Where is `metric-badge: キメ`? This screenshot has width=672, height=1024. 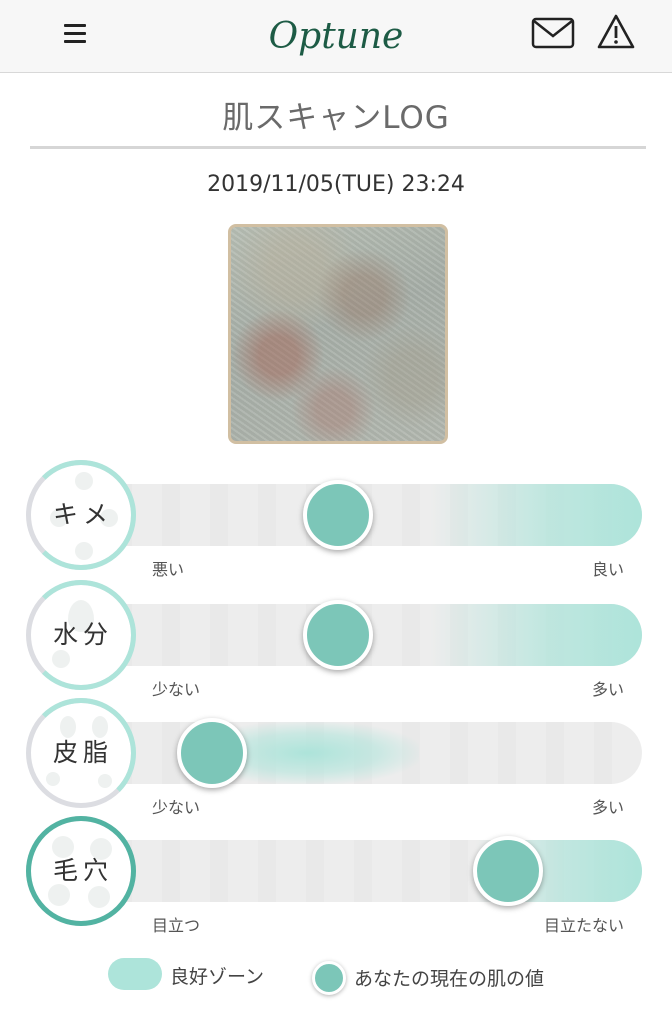 metric-badge: キメ is located at coordinates (81, 515).